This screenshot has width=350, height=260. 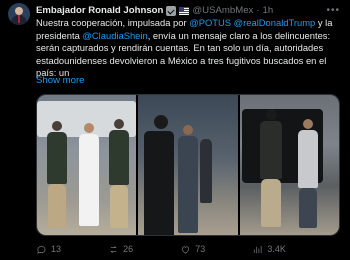 I want to click on reply-count: 13, so click(x=56, y=249).